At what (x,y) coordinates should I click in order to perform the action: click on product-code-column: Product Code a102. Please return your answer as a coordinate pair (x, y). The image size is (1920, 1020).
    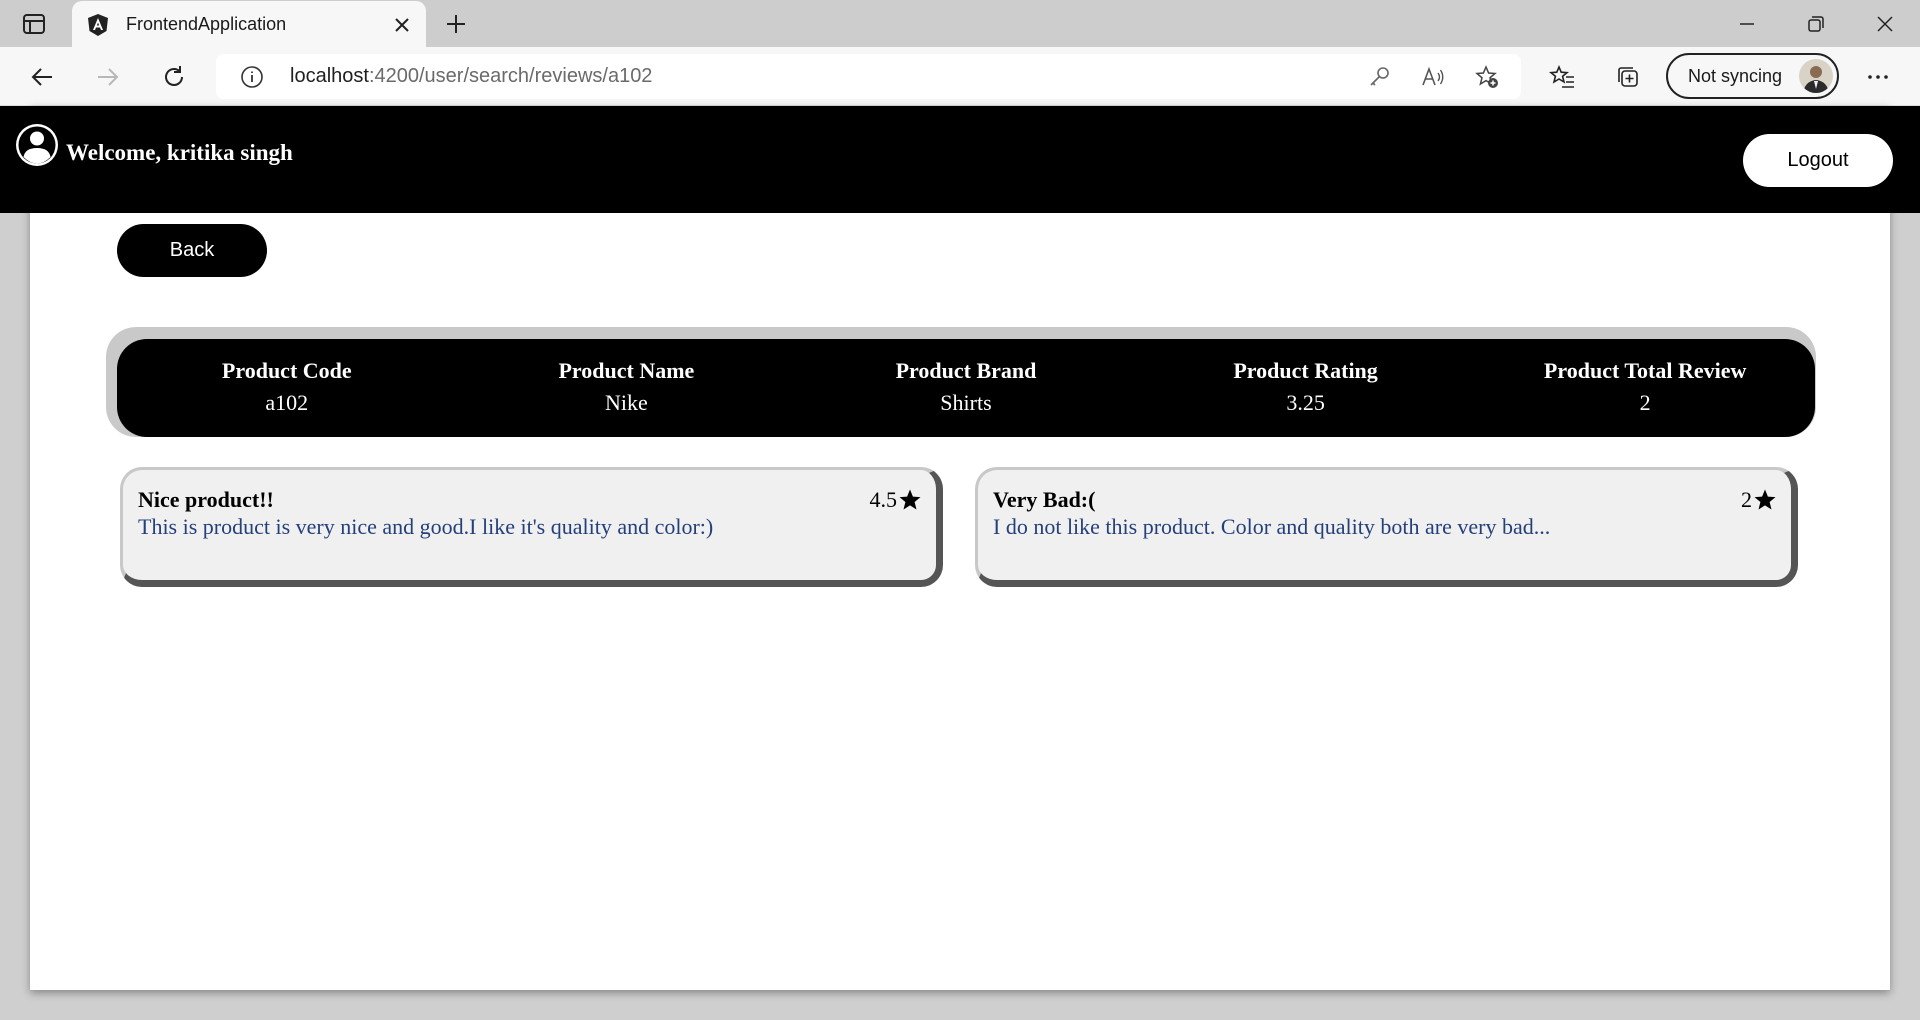
    Looking at the image, I should click on (287, 388).